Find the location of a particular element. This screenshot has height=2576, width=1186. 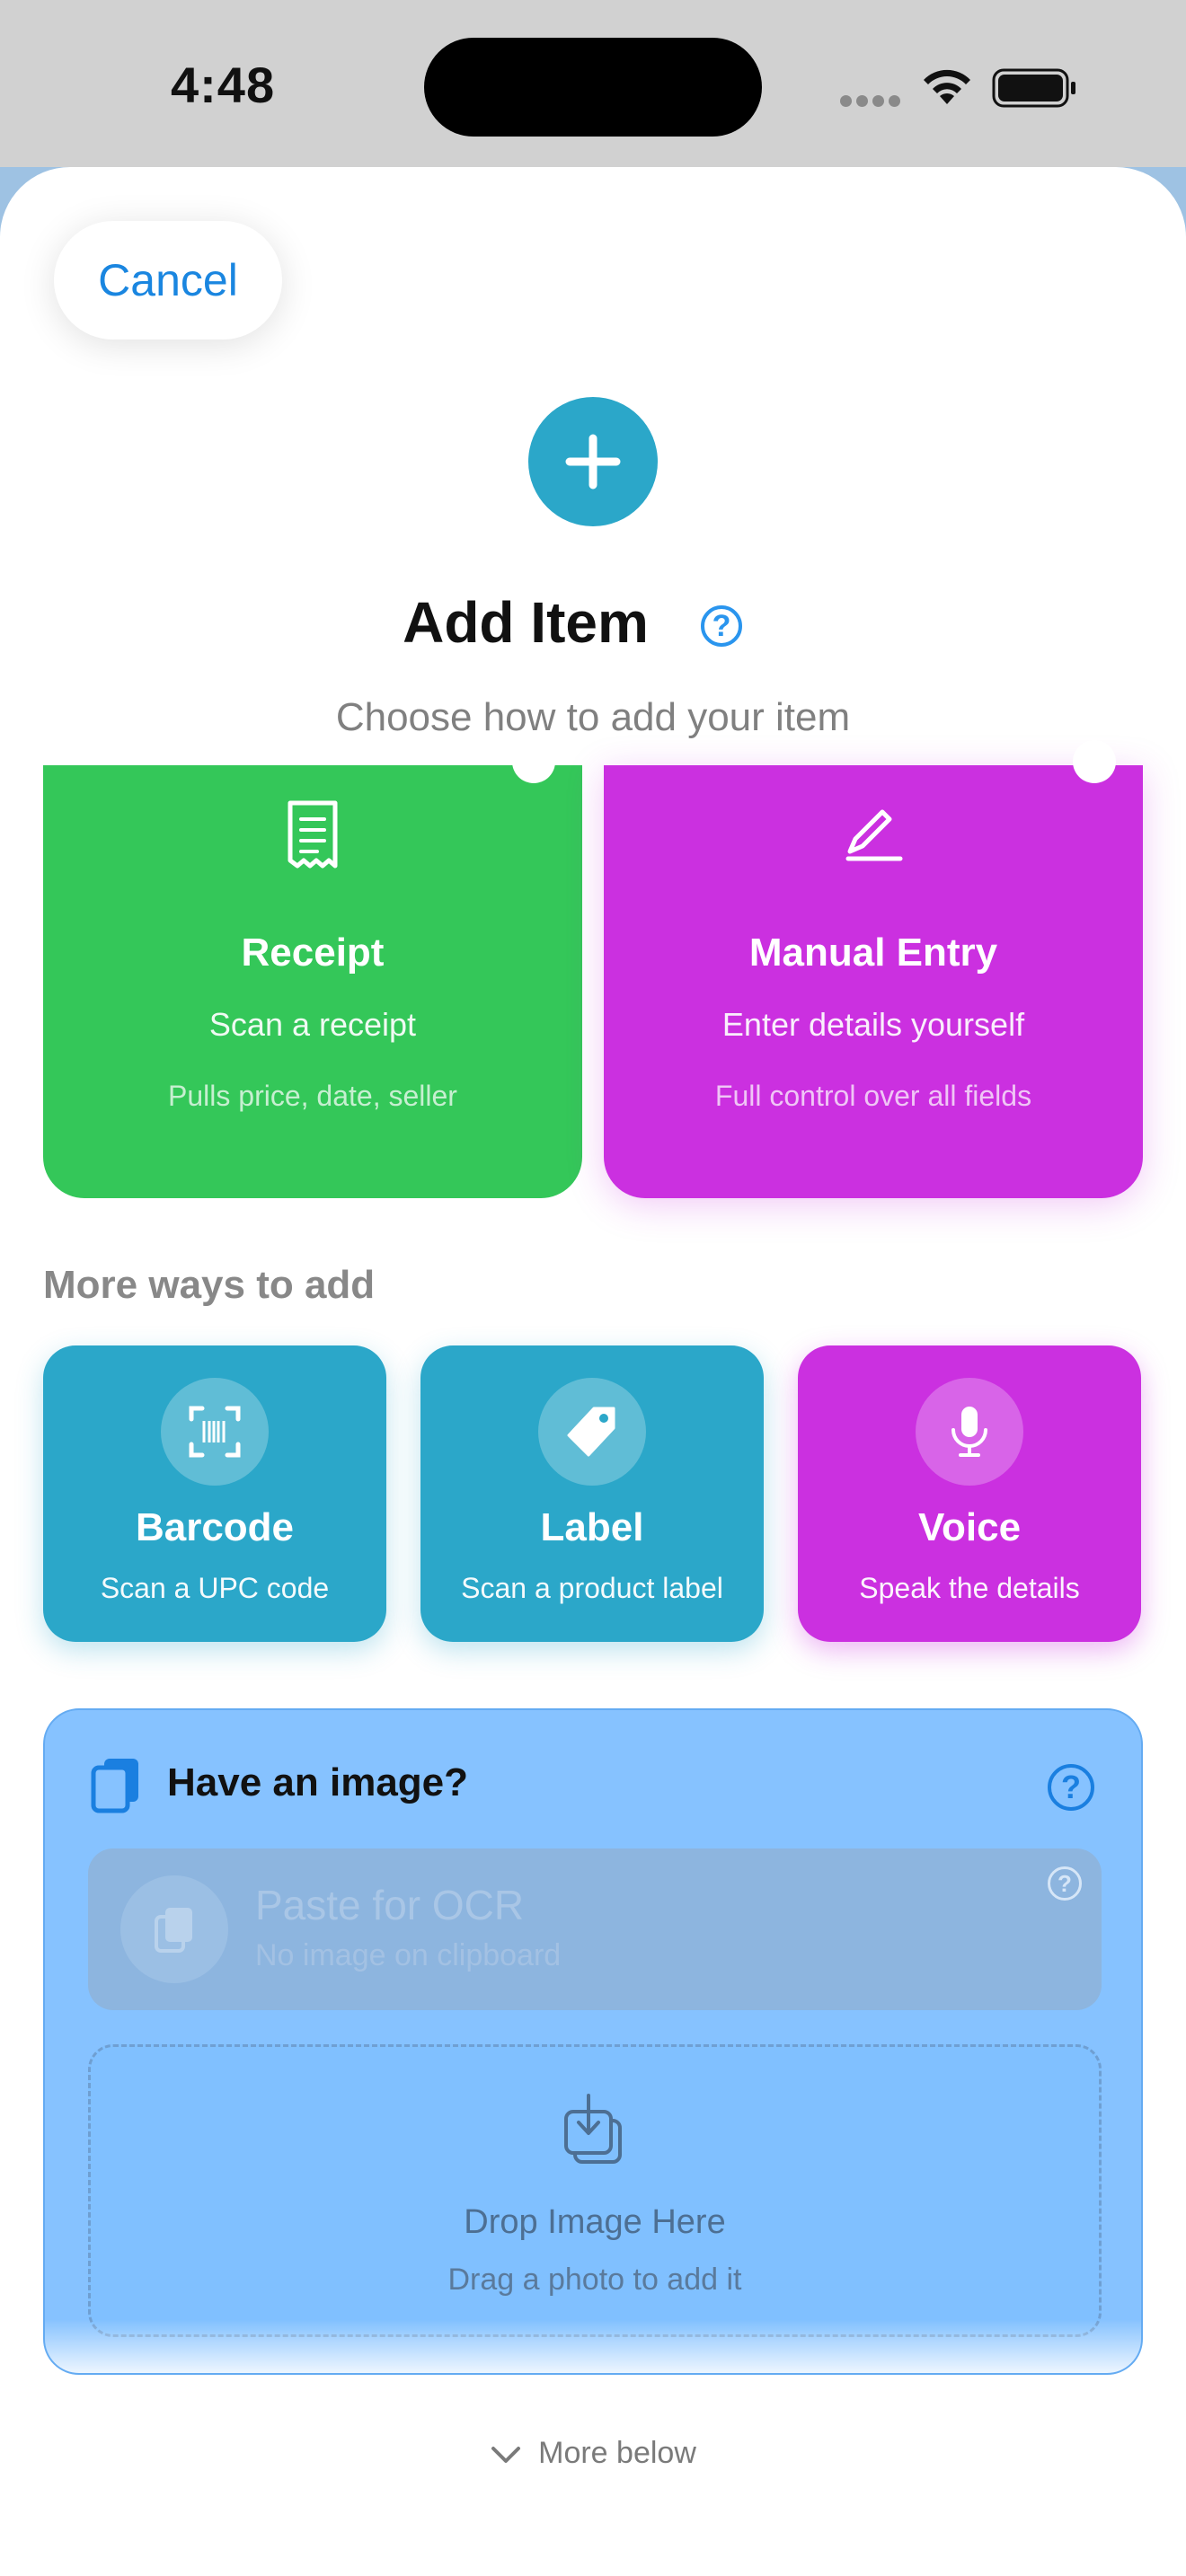

drop-zone-subtitle: Drag a photo to add it is located at coordinates (594, 2280).